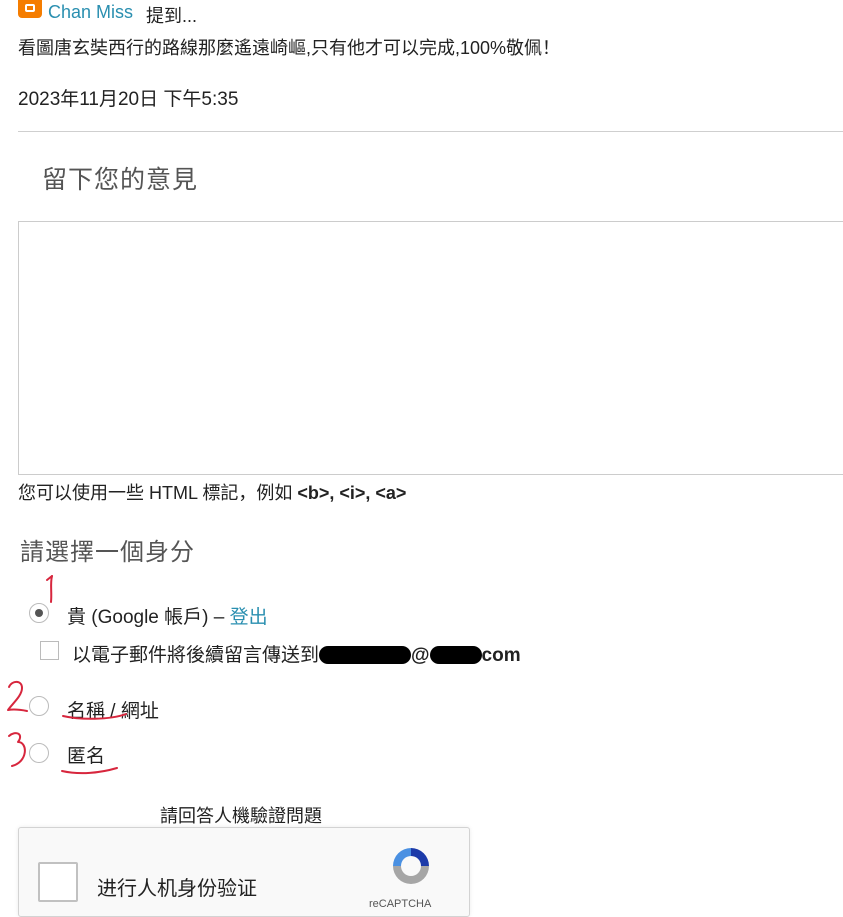 This screenshot has width=843, height=917. What do you see at coordinates (501, 655) in the screenshot?
I see `email-tld: com` at bounding box center [501, 655].